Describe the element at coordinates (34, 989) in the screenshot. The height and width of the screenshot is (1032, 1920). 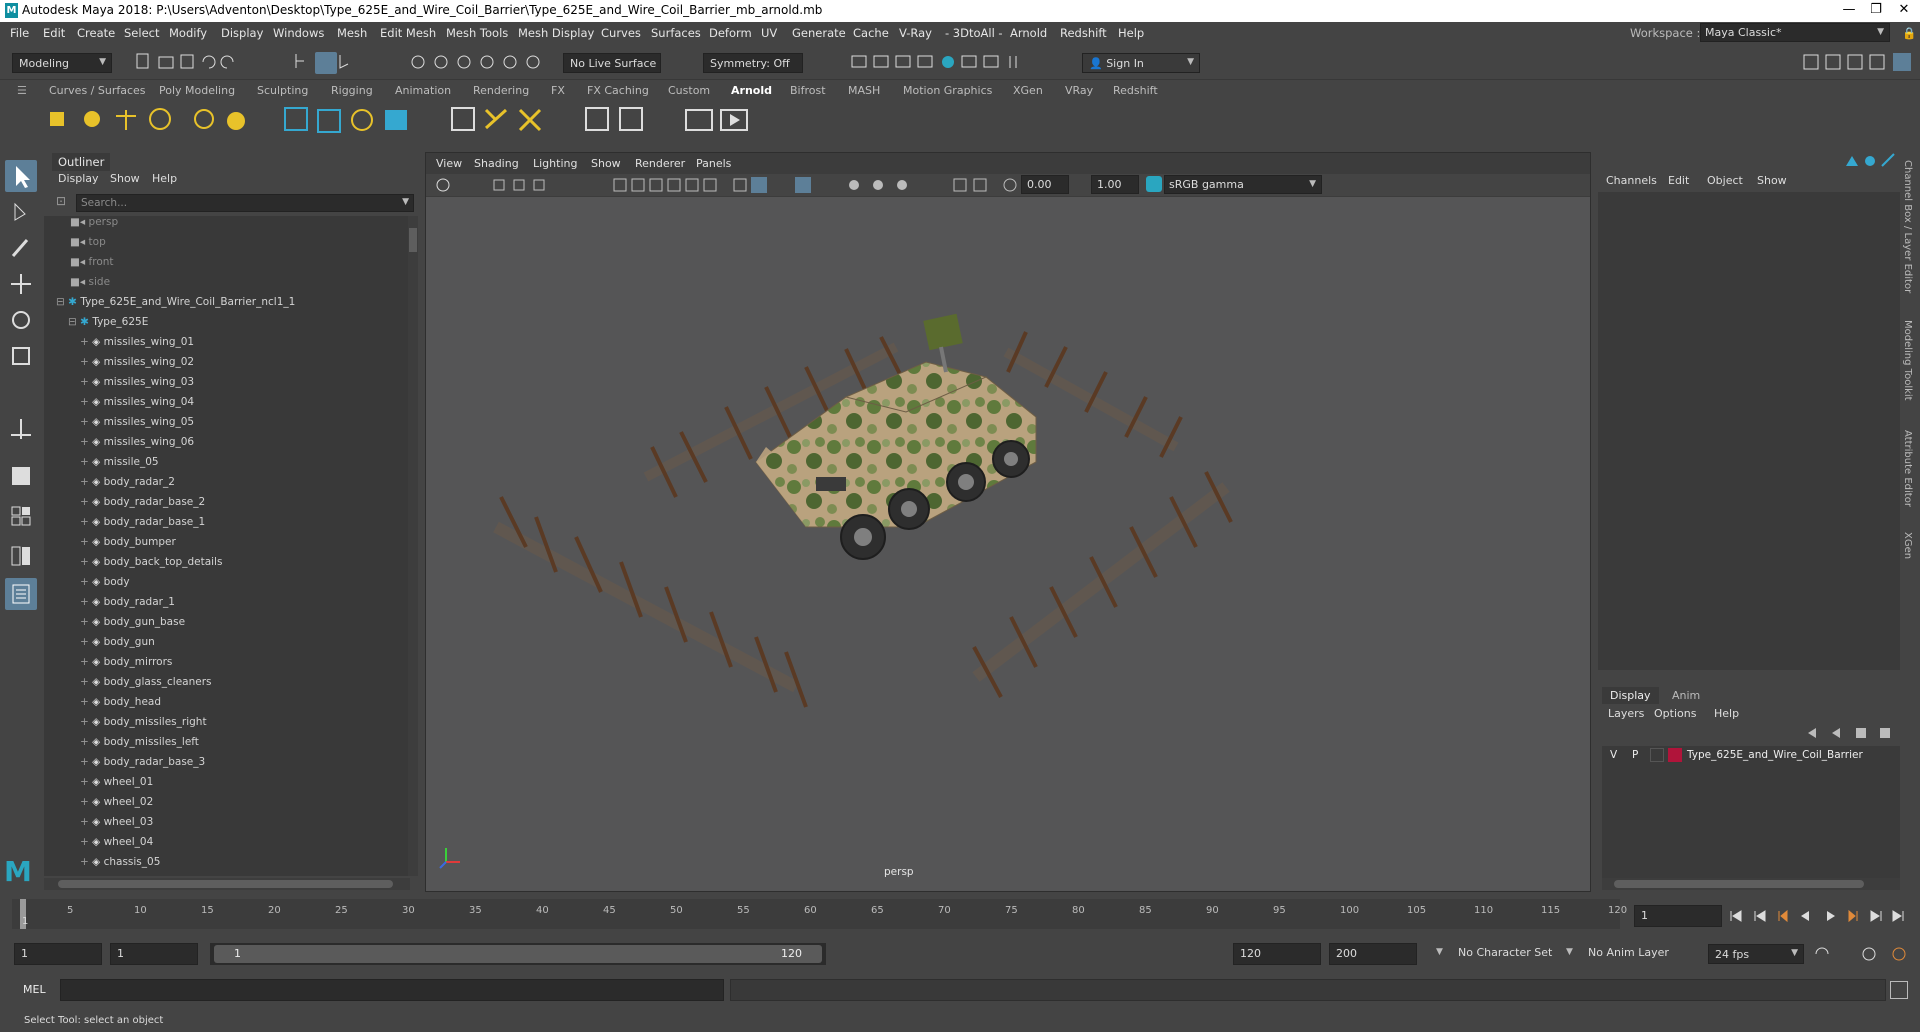
I see `mel-label: MEL` at that location.